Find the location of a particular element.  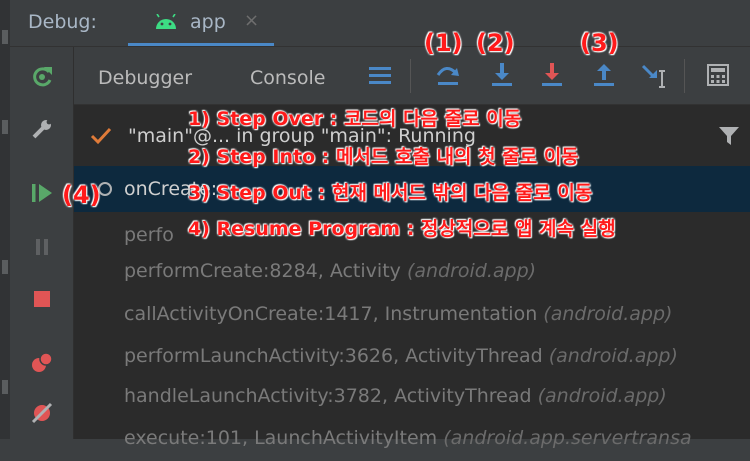

evaluate-expression-button is located at coordinates (718, 75).